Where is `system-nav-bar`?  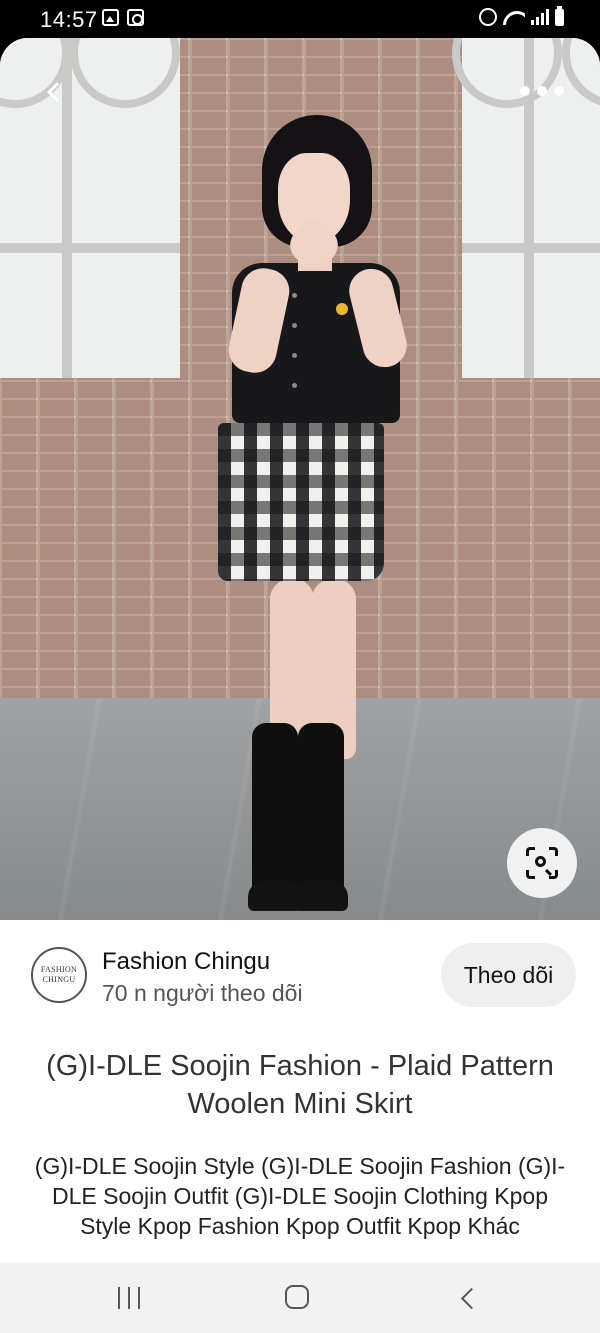
system-nav-bar is located at coordinates (300, 1298).